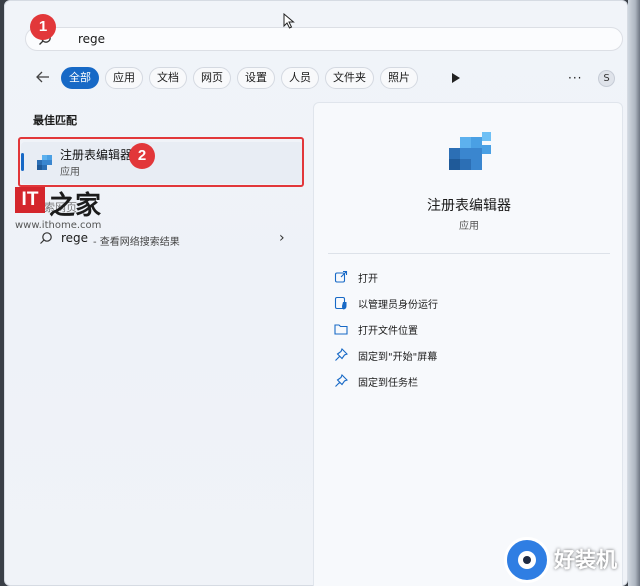 The image size is (640, 586). What do you see at coordinates (434, 277) in the screenshot?
I see `action-open: 打开` at bounding box center [434, 277].